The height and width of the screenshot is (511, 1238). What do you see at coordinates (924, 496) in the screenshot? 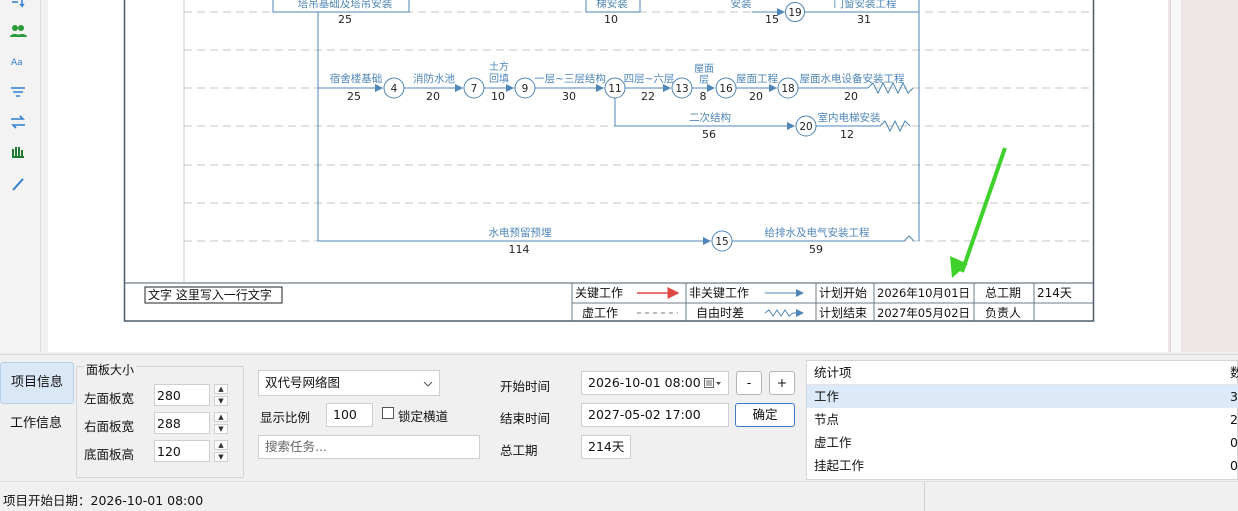
I see `status-divider` at bounding box center [924, 496].